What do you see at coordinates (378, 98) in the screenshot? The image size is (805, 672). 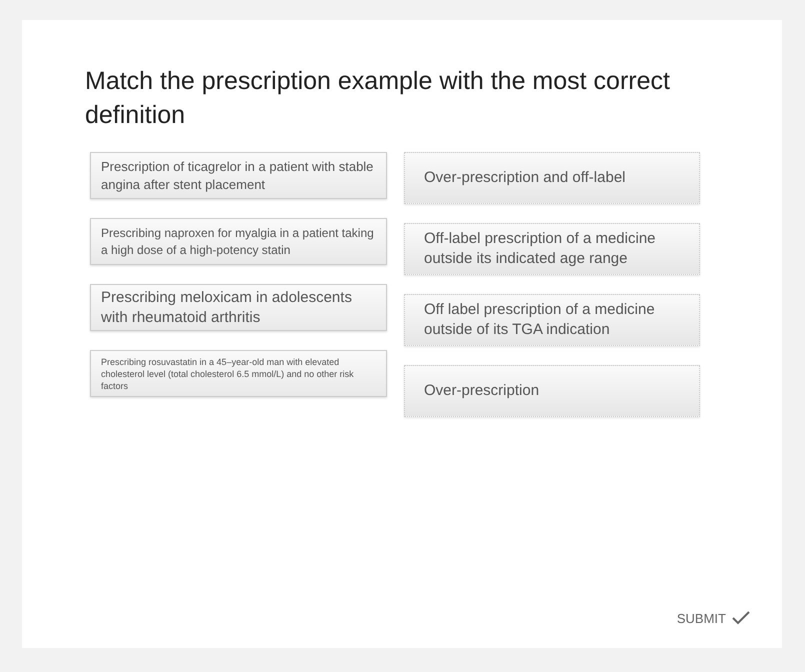 I see `question-title: Match the prescription example with the most correct definition` at bounding box center [378, 98].